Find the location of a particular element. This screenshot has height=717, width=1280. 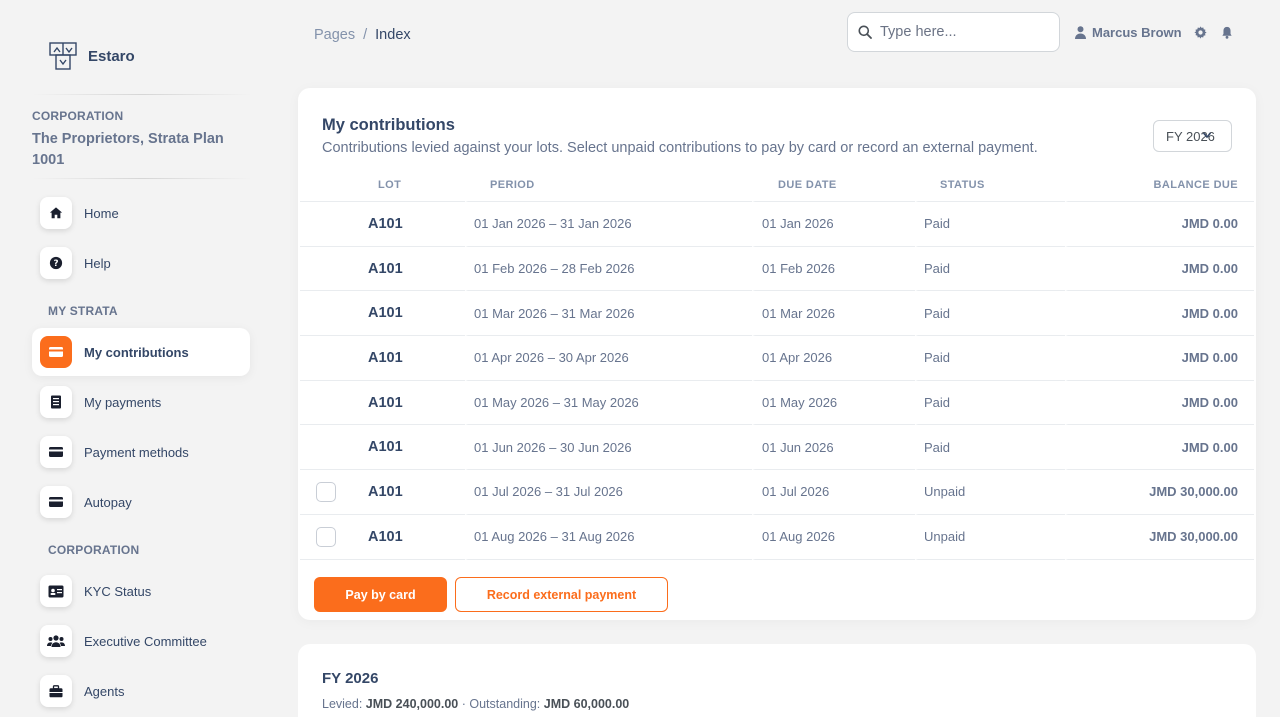

due-date-cell: 01 May 2026 is located at coordinates (833, 403).